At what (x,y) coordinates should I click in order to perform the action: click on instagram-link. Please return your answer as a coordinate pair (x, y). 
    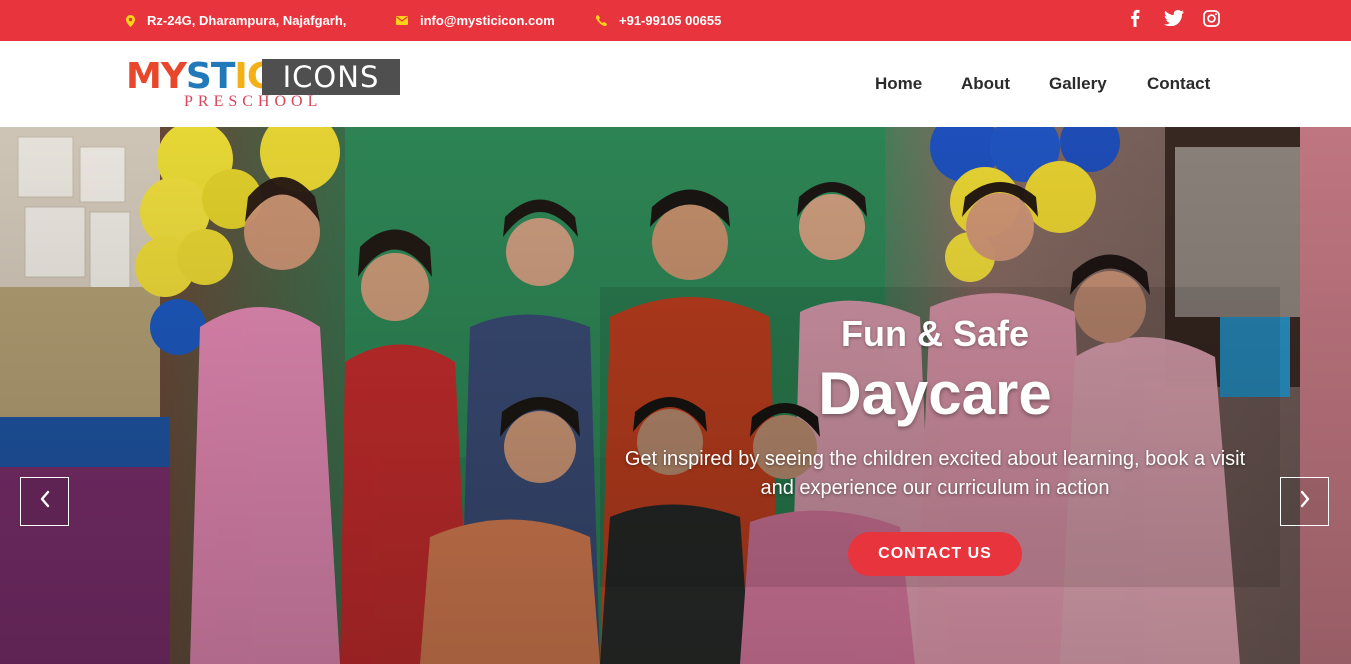
    Looking at the image, I should click on (1211, 20).